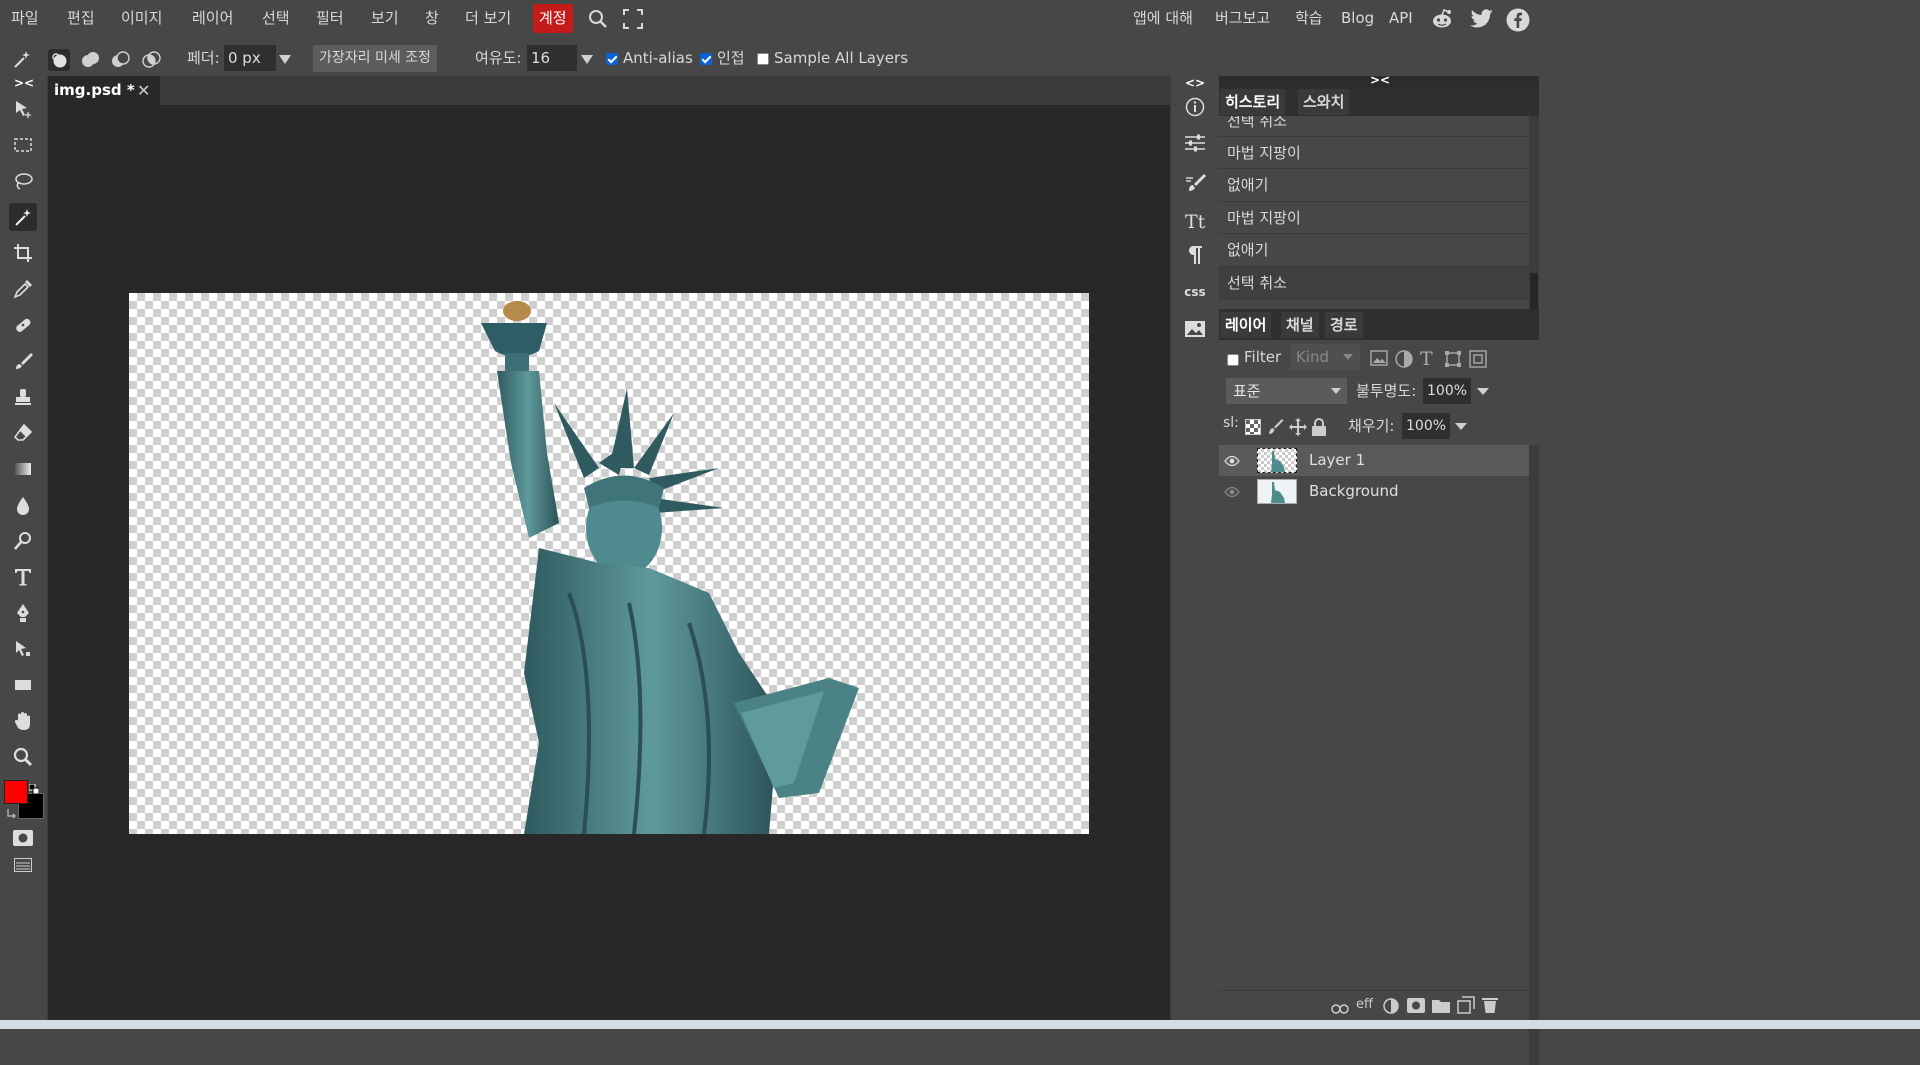 The width and height of the screenshot is (1920, 1065). Describe the element at coordinates (1242, 18) in the screenshot. I see `link-bug-report: 버그보고` at that location.